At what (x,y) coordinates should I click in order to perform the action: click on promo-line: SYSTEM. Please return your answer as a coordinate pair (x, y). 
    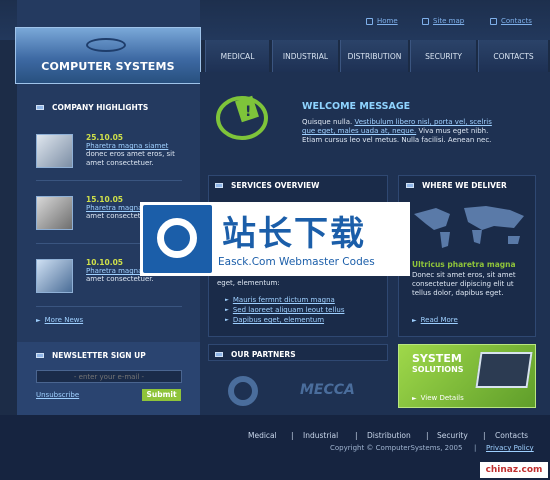
    Looking at the image, I should click on (437, 358).